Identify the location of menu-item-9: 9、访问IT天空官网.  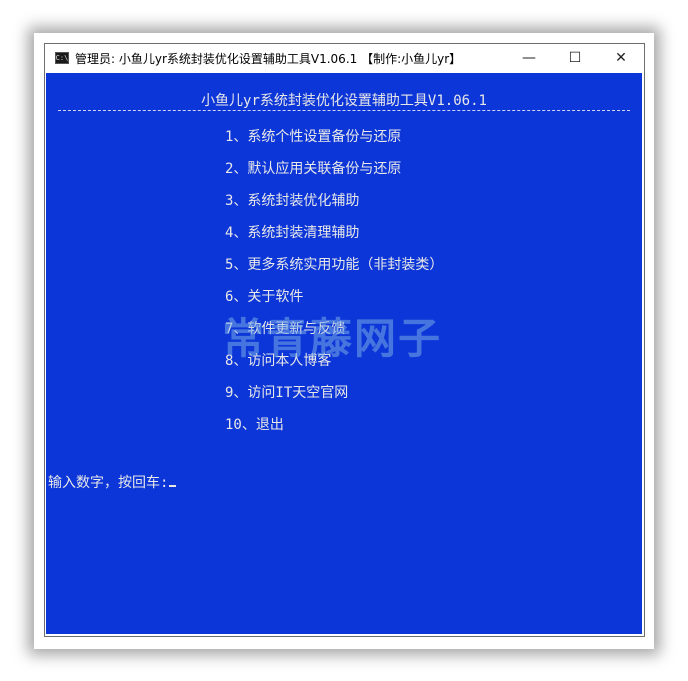
(287, 393).